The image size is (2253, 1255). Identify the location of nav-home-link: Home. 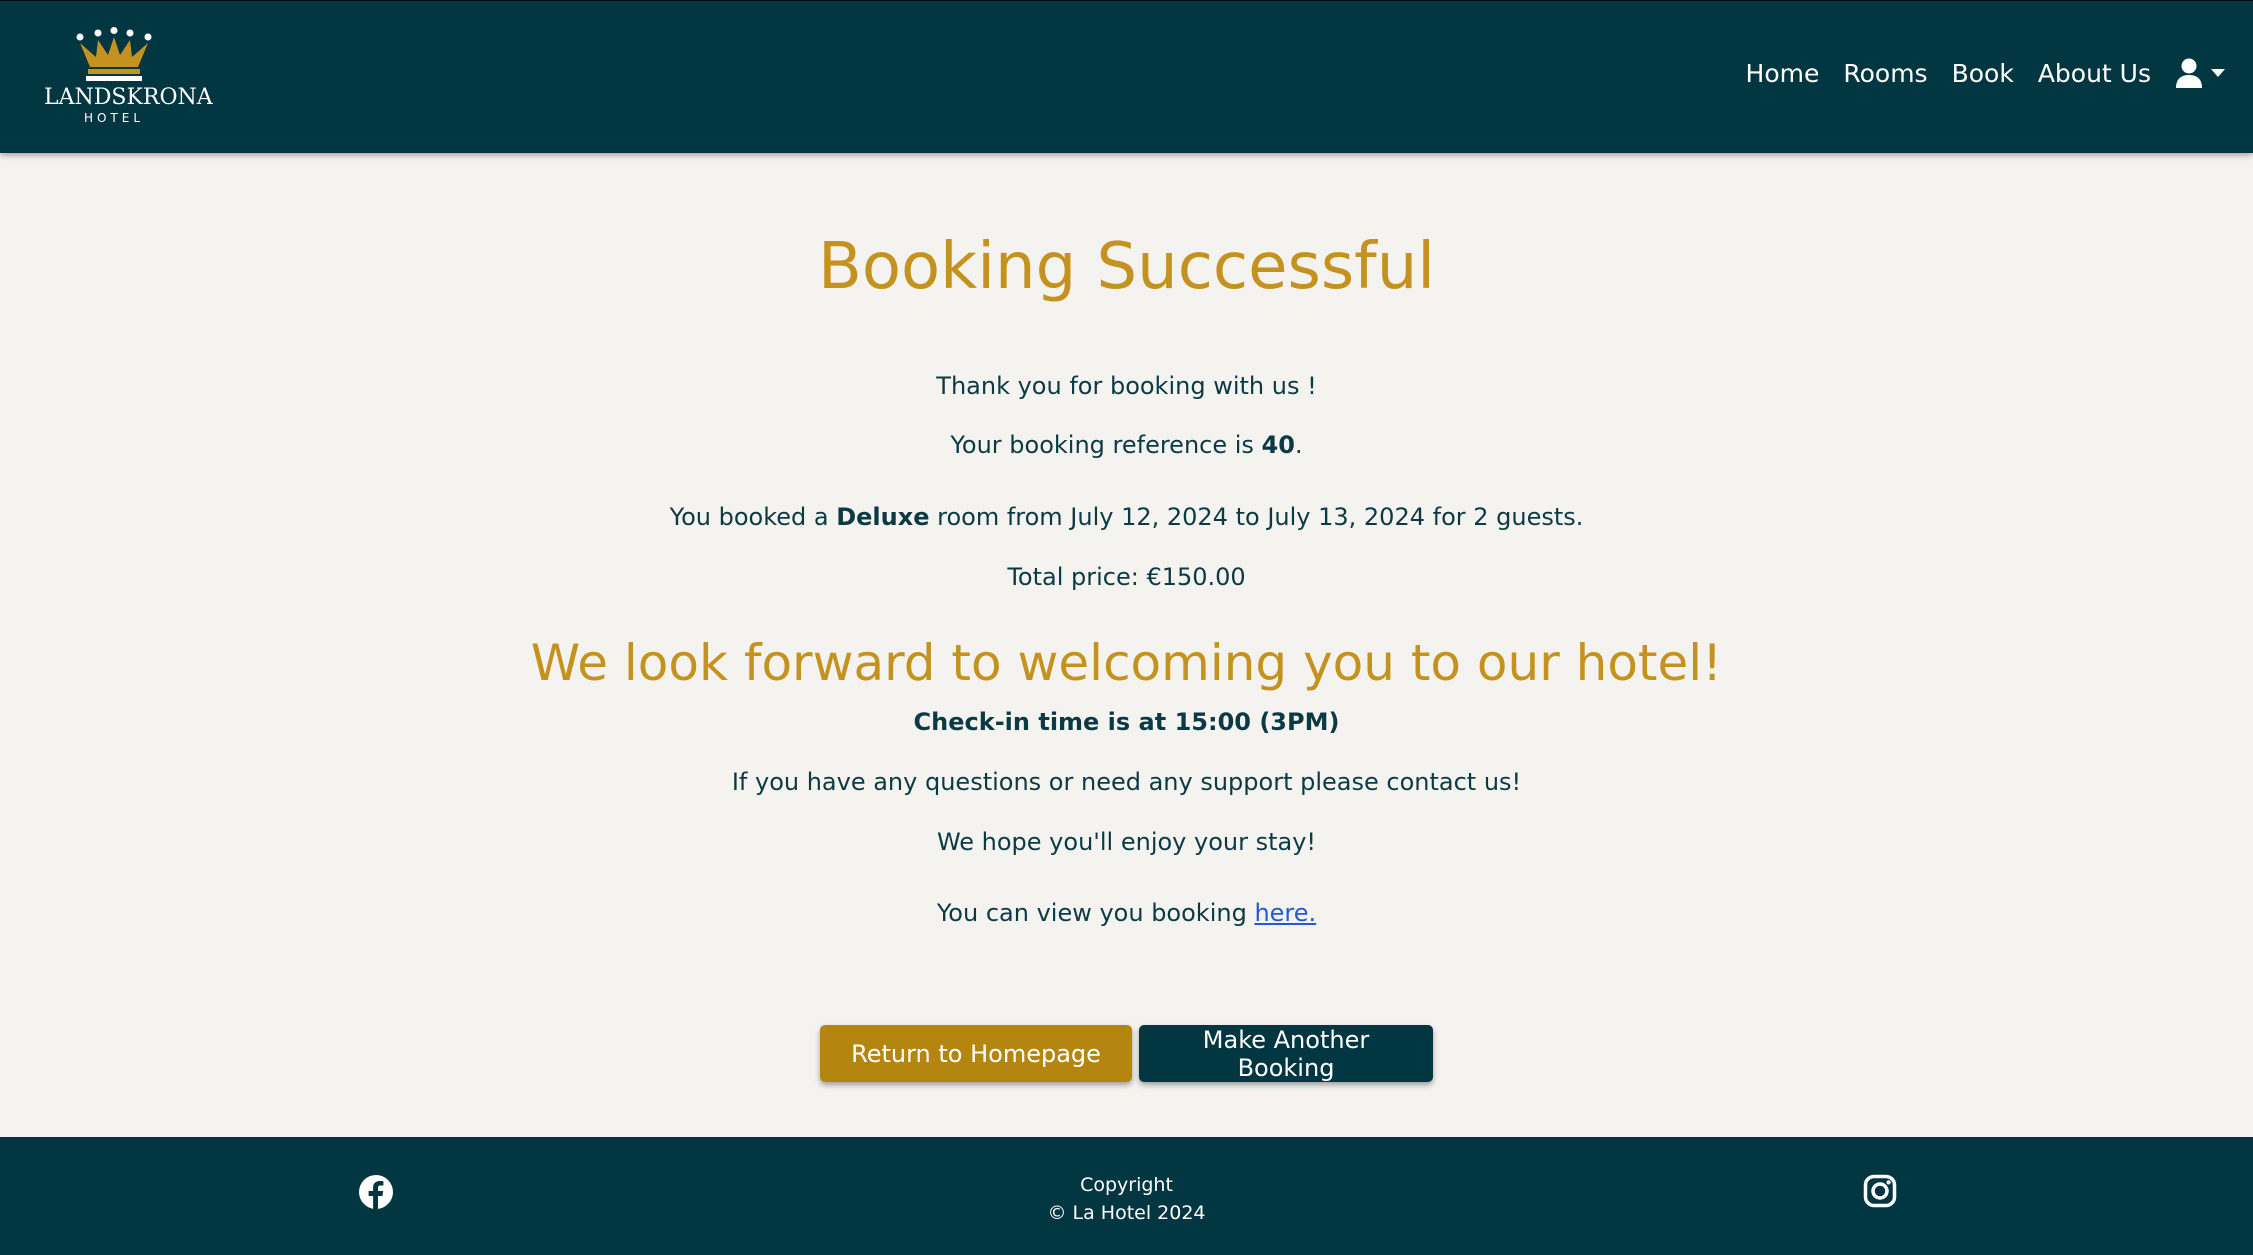
(1783, 73).